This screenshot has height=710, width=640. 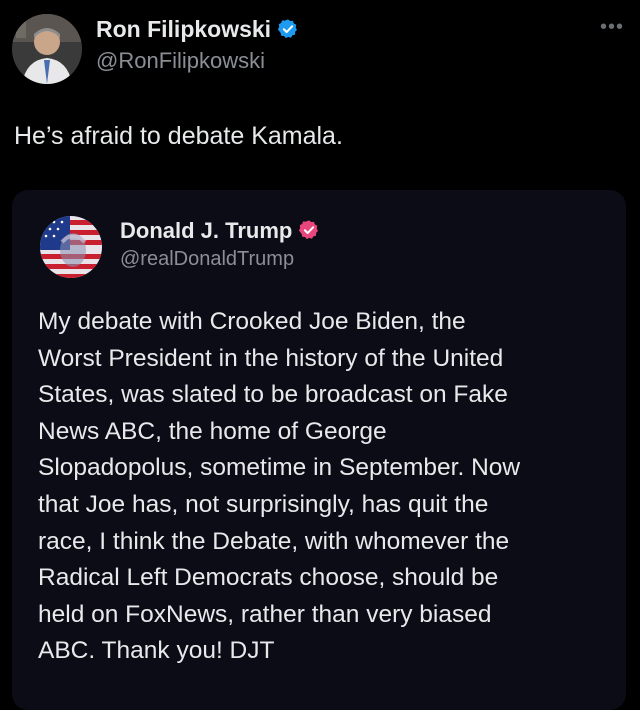 I want to click on quoted-text-line: Slopadopolus, sometime in September. Now, so click(x=279, y=468).